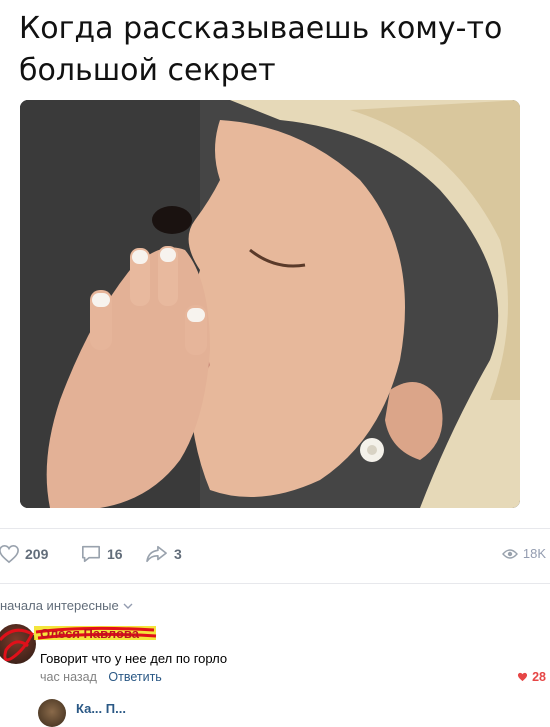 Image resolution: width=550 pixels, height=727 pixels. I want to click on divider-top, so click(275, 528).